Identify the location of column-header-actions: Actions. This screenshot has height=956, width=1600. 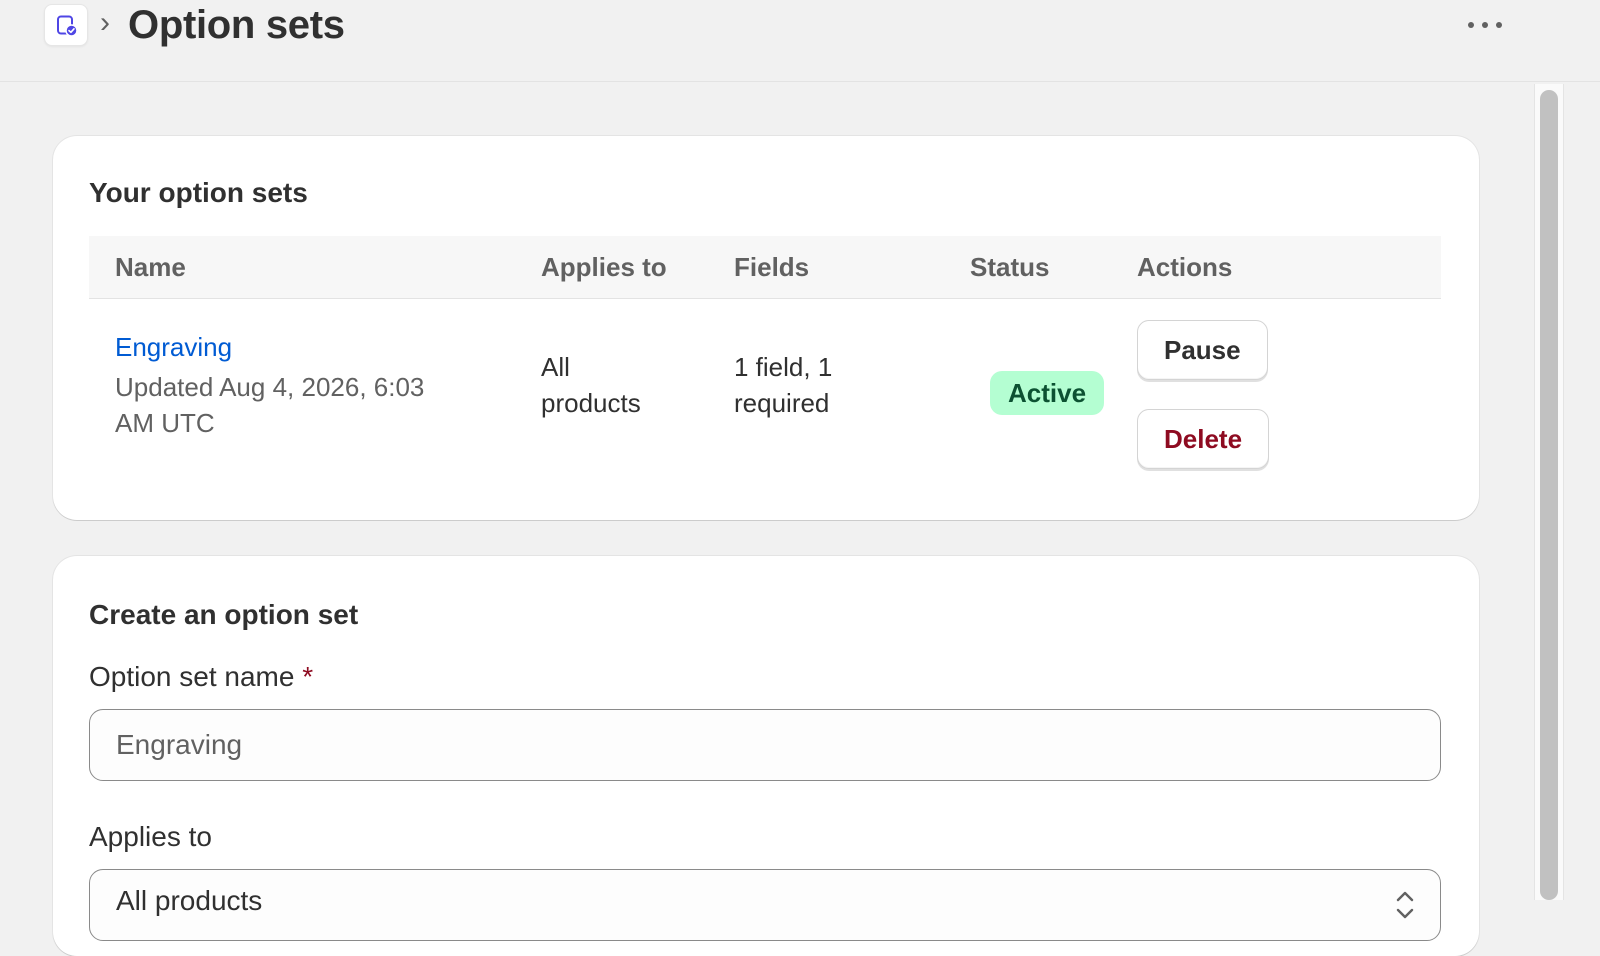
(1185, 267).